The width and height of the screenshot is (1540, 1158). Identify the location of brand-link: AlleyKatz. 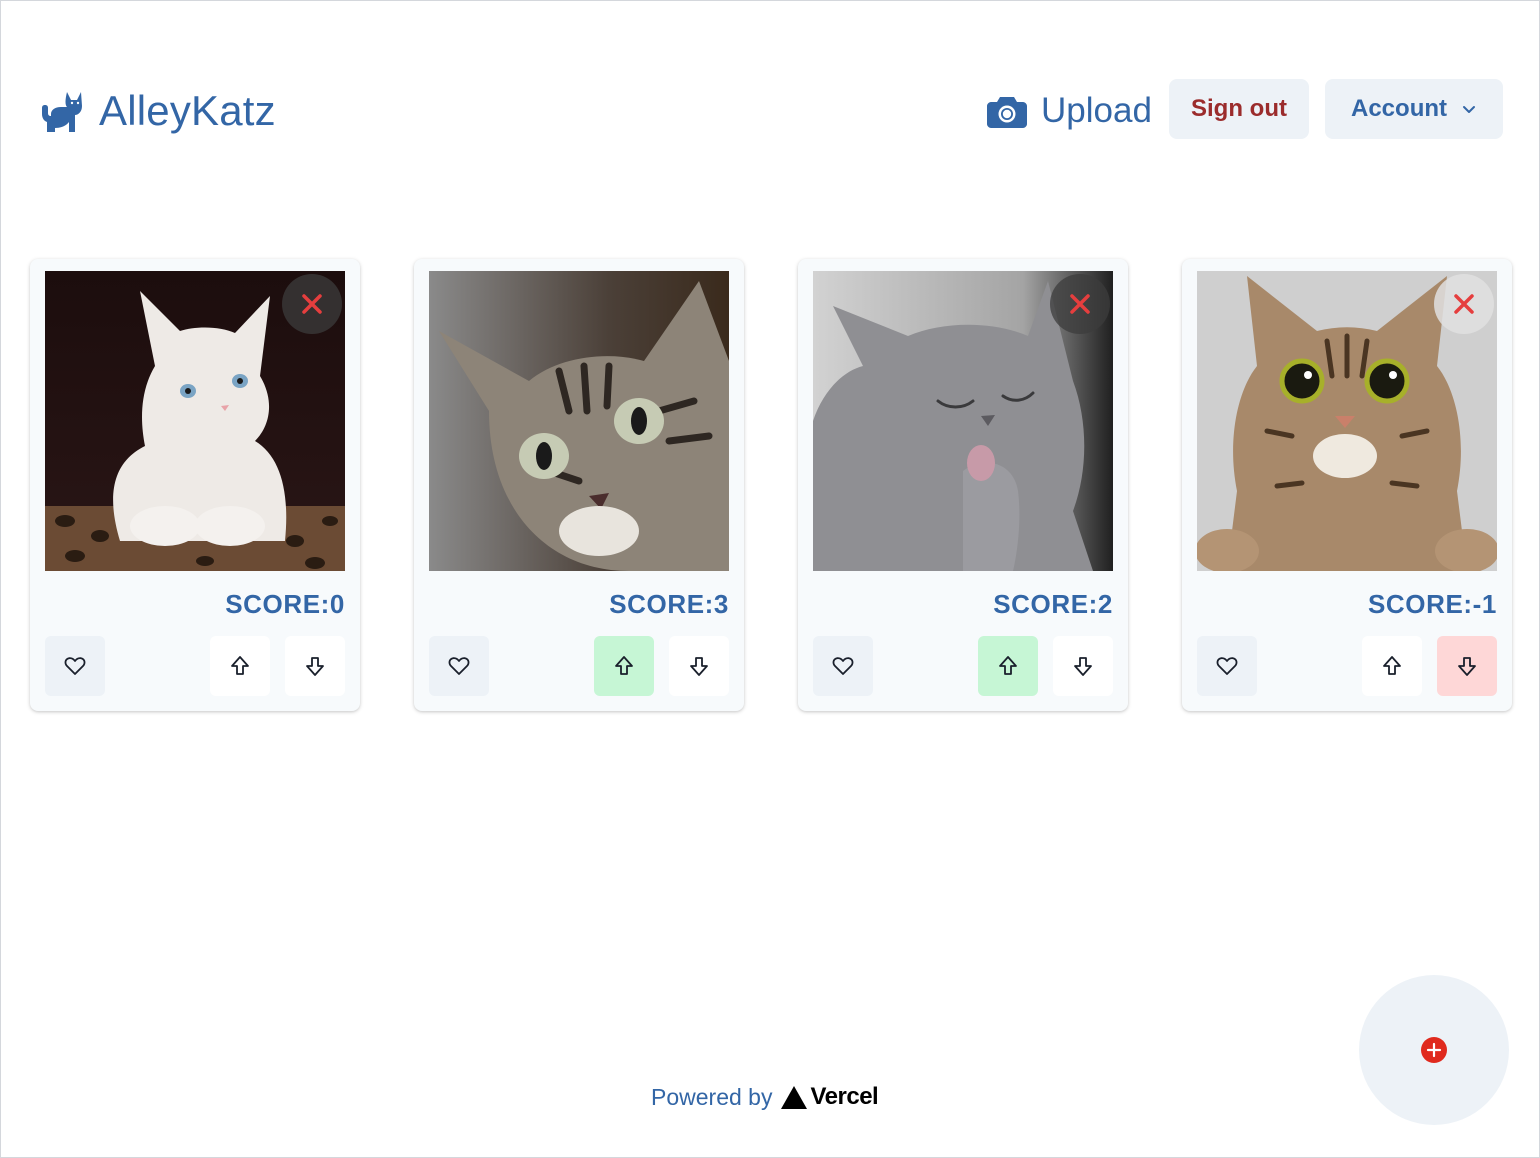
(156, 111).